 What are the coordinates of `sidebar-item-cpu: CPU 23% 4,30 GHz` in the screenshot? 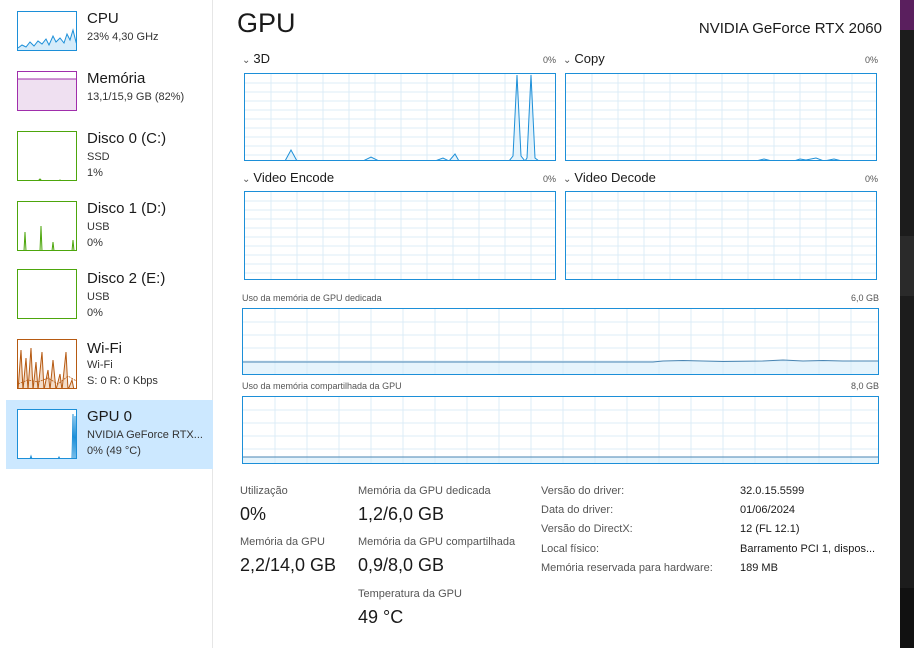 It's located at (109, 35).